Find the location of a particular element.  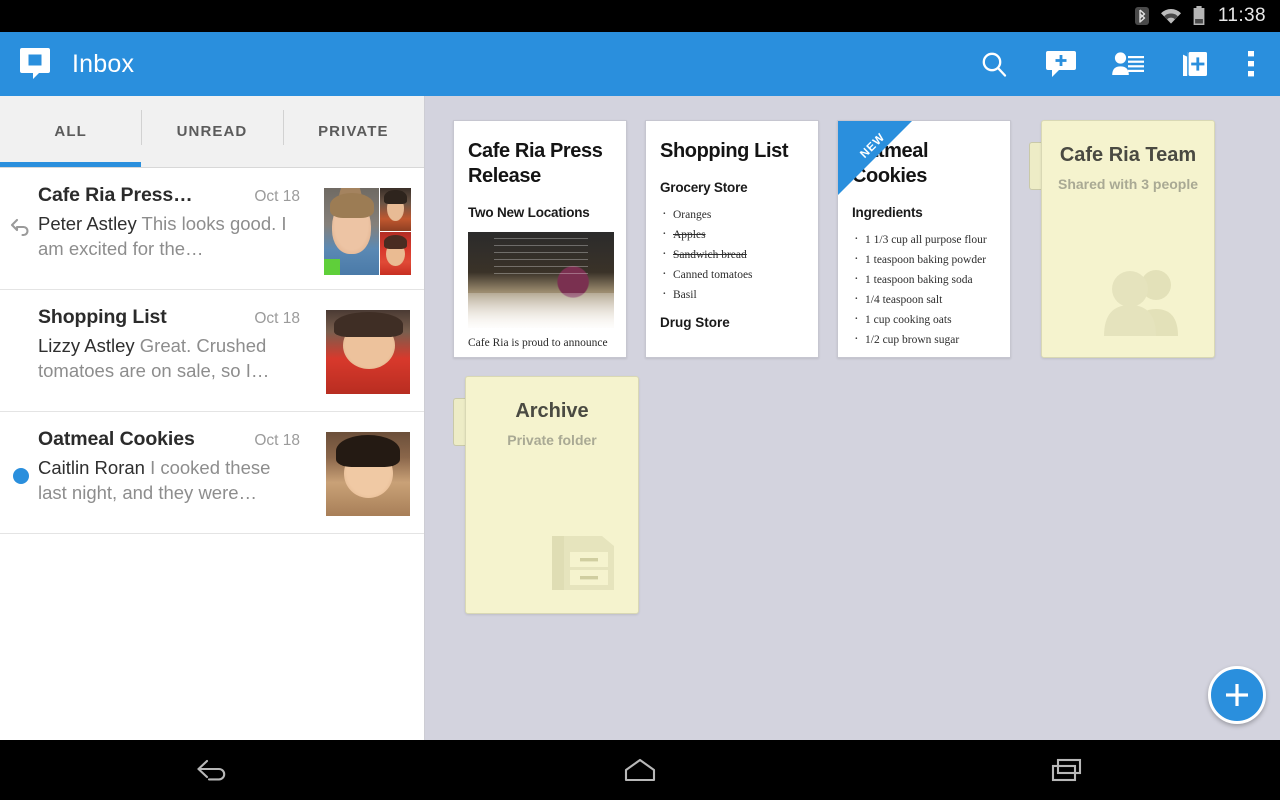

document-body-text: Cafe Ria is proud to announce is located at coordinates (538, 343).